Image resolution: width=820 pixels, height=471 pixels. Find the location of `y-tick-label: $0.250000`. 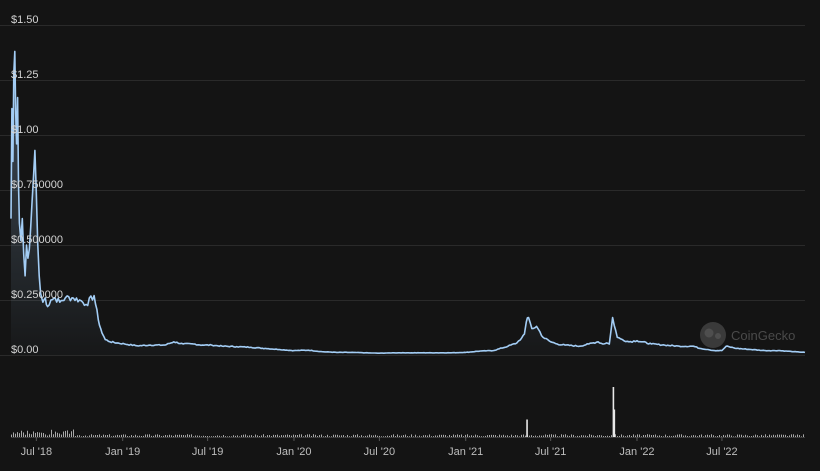

y-tick-label: $0.250000 is located at coordinates (37, 295).